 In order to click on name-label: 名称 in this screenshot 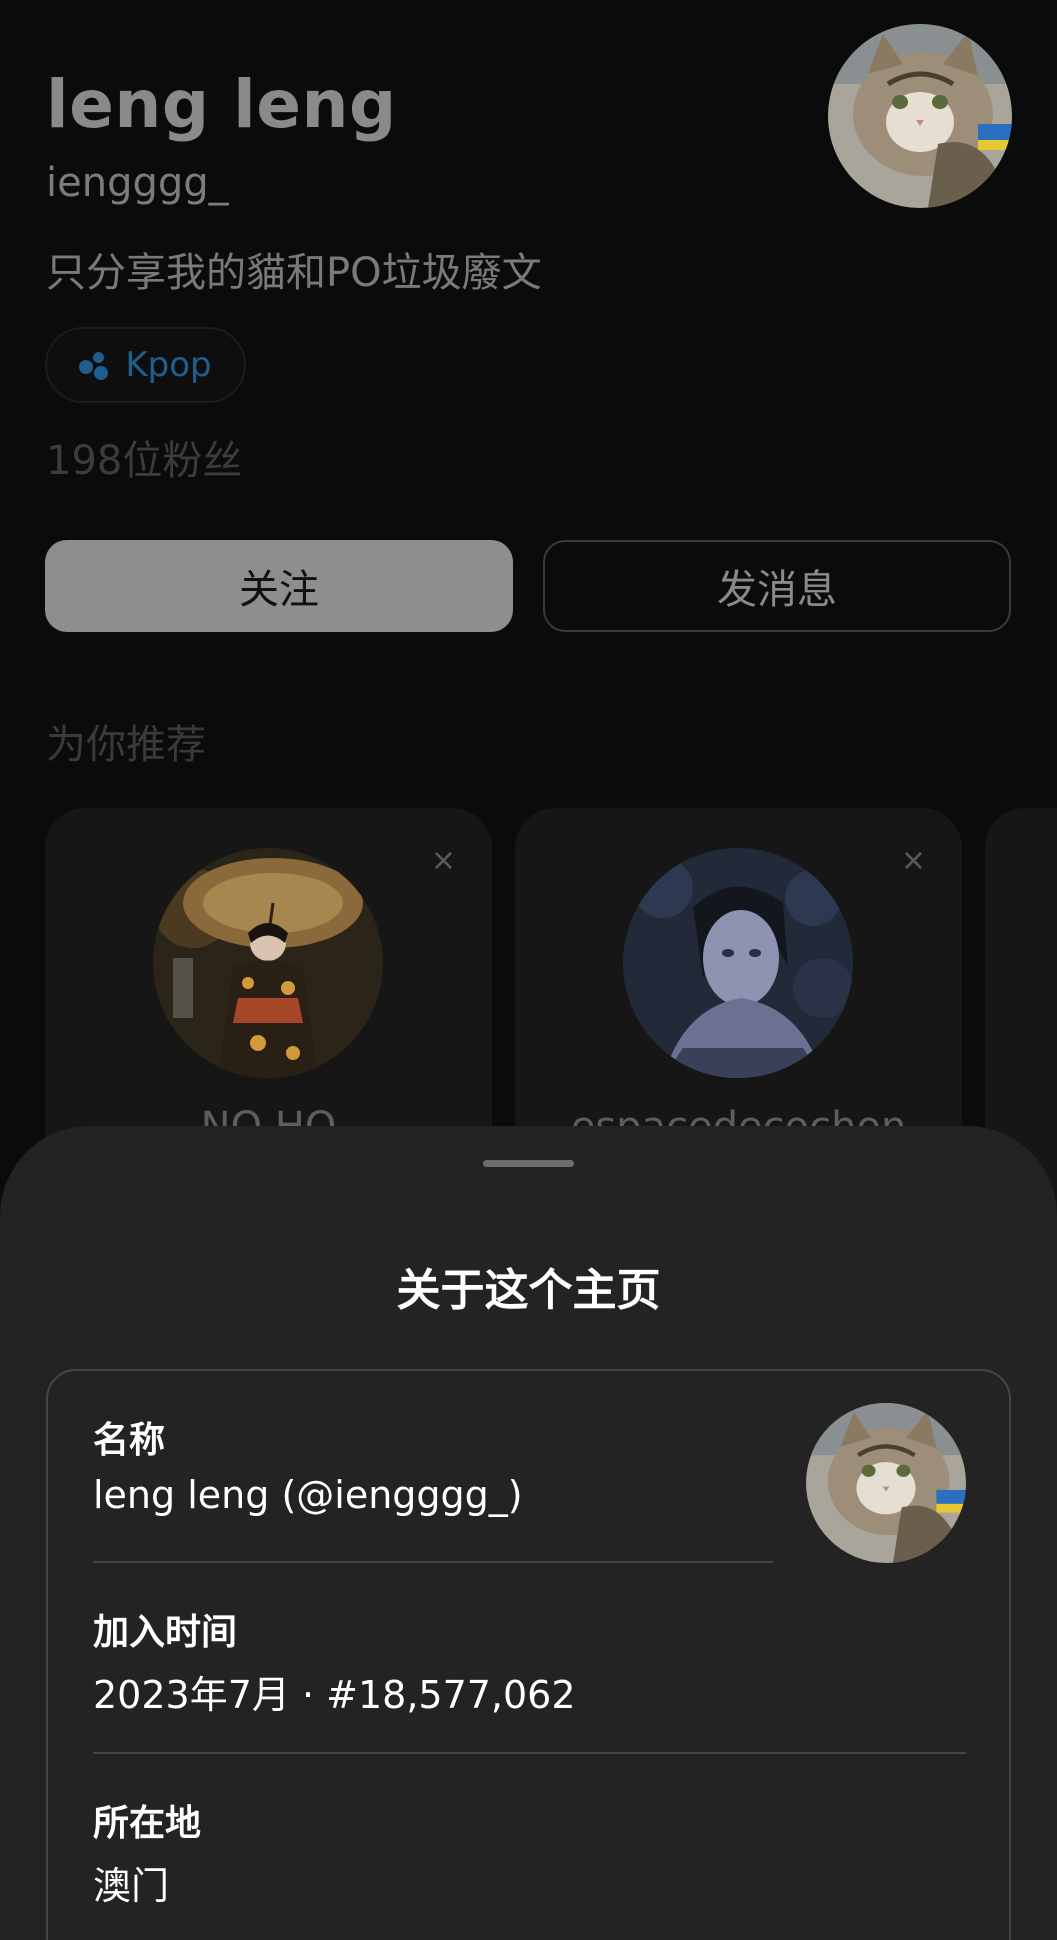, I will do `click(129, 1440)`.